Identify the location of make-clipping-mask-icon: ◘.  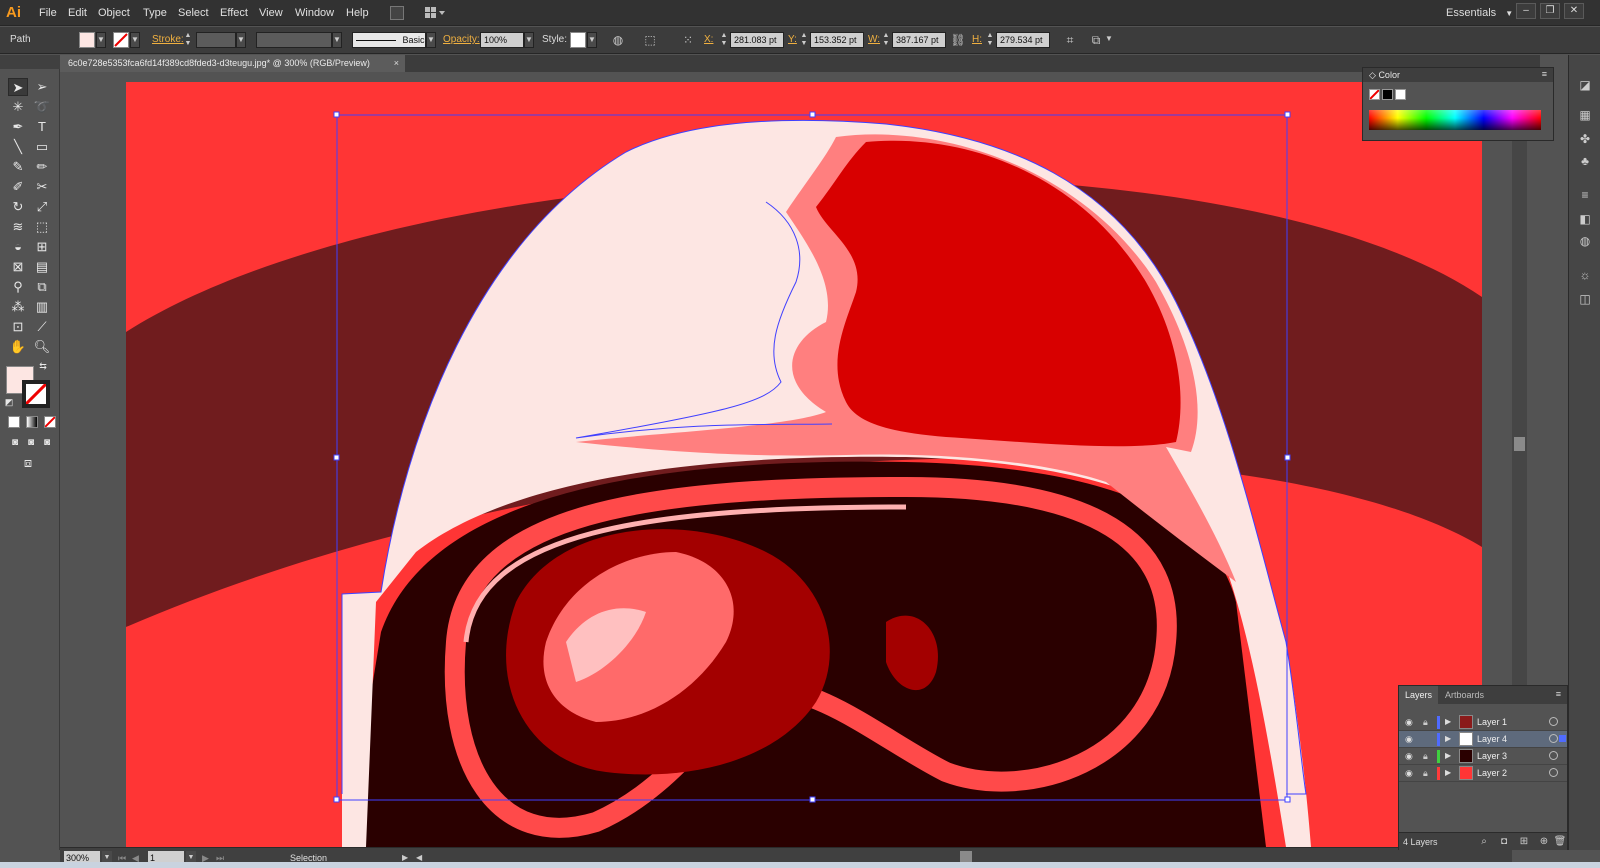
(1504, 842).